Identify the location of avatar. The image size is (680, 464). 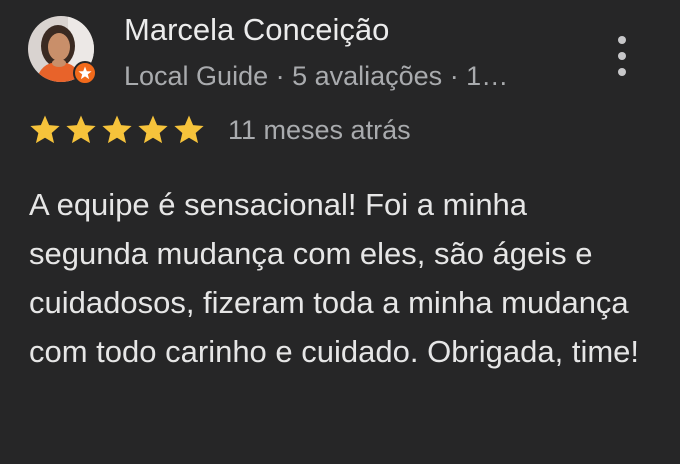
(62, 50).